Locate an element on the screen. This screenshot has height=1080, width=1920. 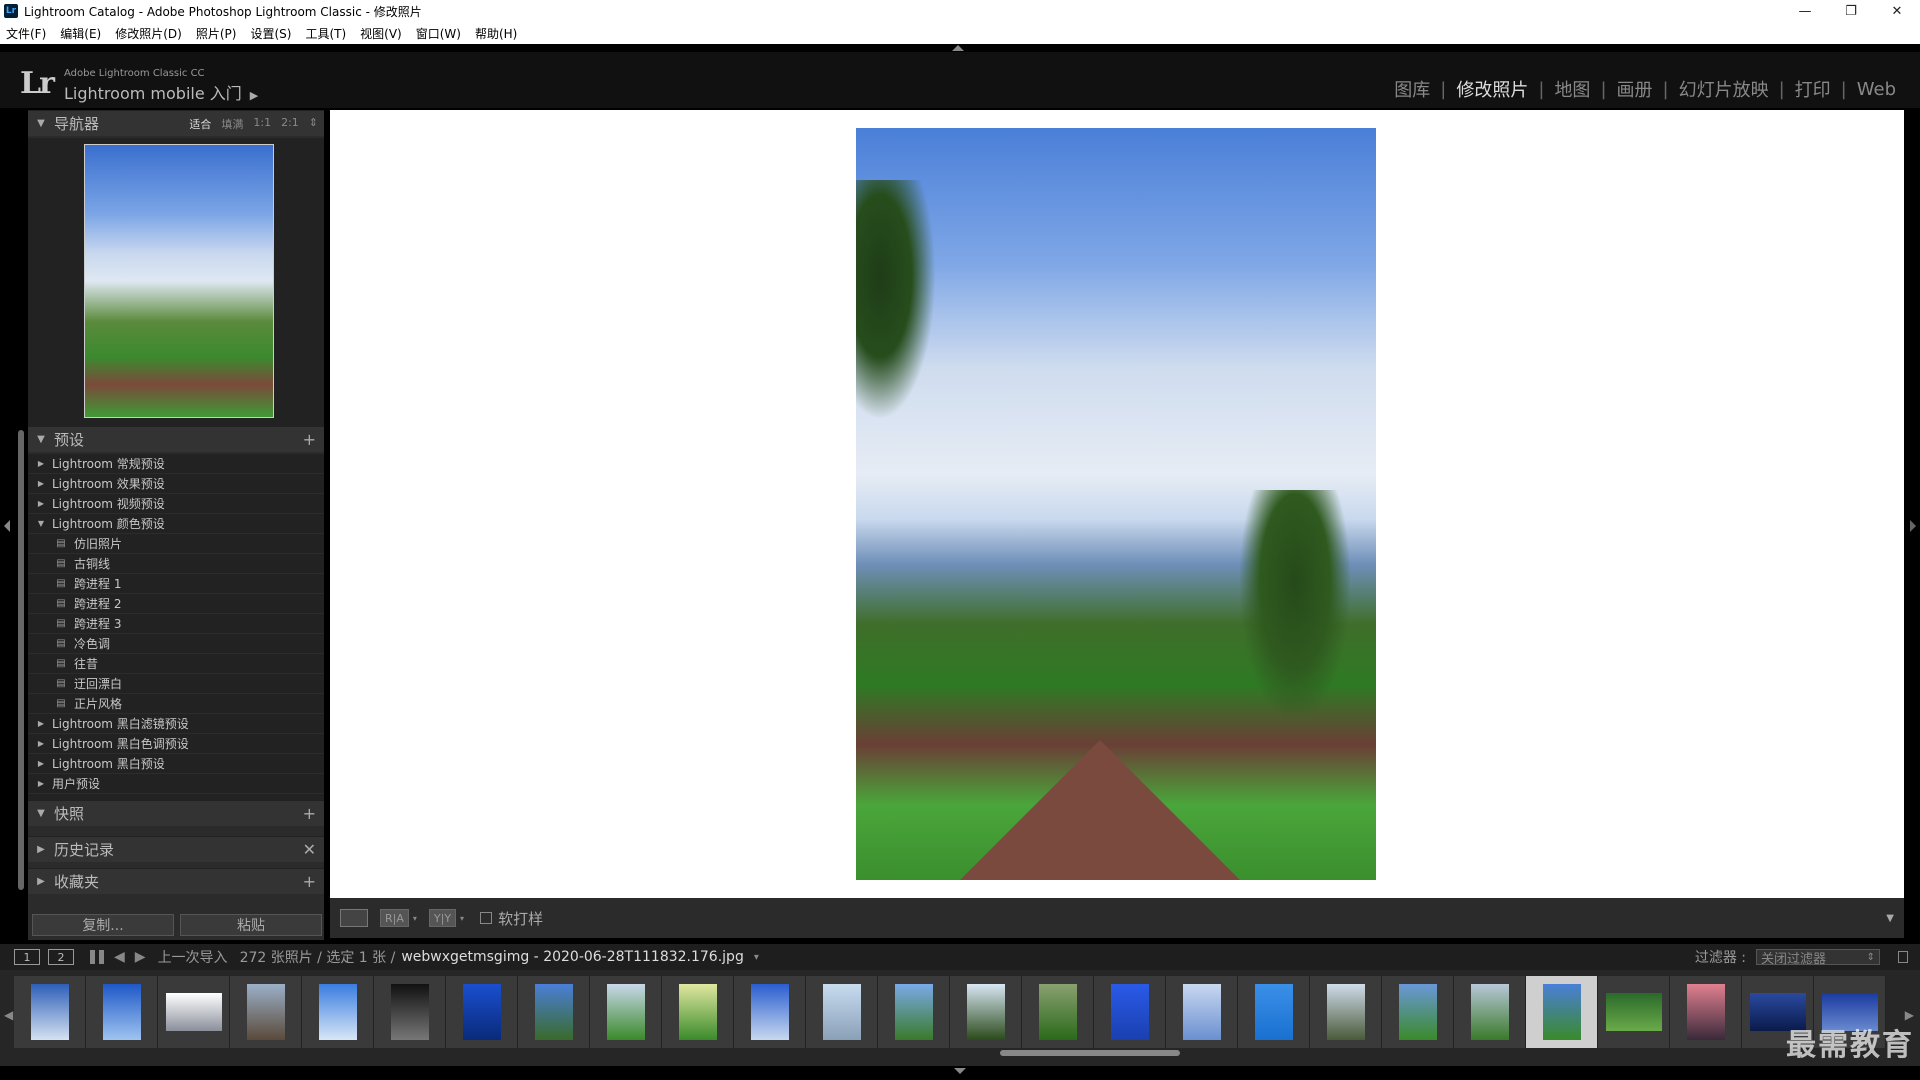
preset-item: ▤ 冷色调 is located at coordinates (176, 644).